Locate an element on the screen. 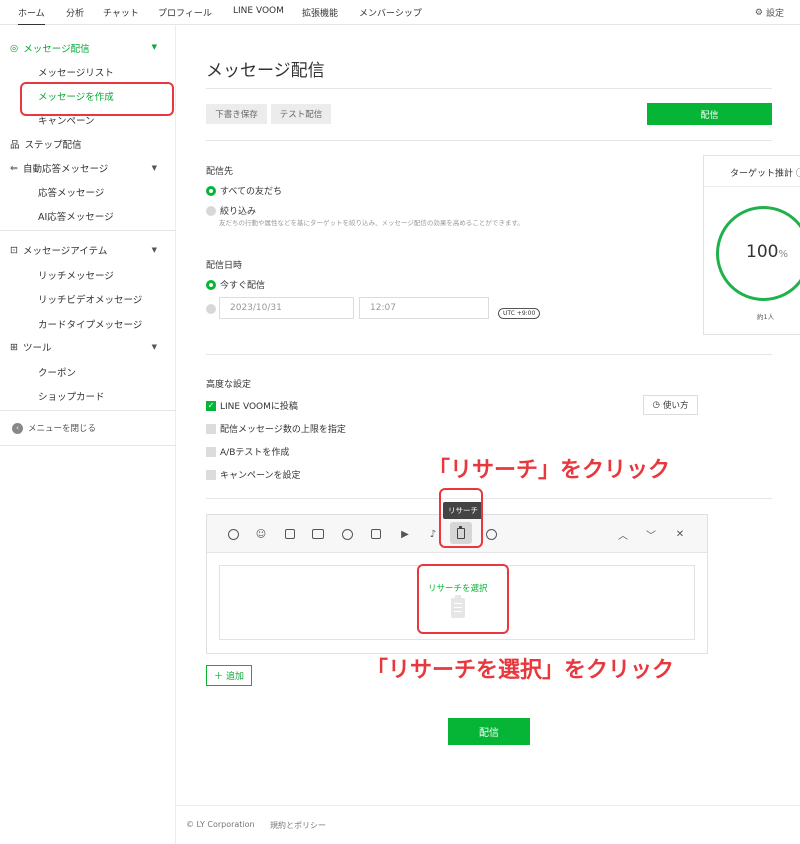  annotation-click-select-research: 「リサーチを選択」をクリック is located at coordinates (520, 670).